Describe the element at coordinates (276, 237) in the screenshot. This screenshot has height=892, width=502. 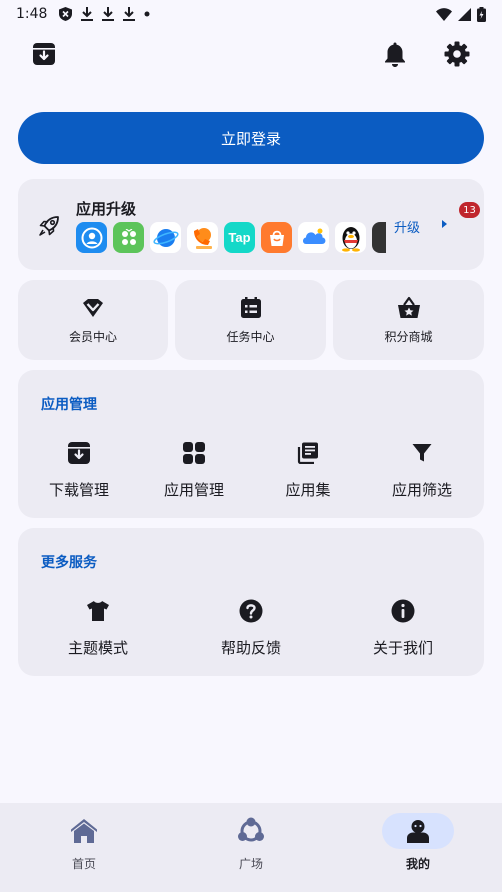
I see `app-orange-bag-icon` at that location.